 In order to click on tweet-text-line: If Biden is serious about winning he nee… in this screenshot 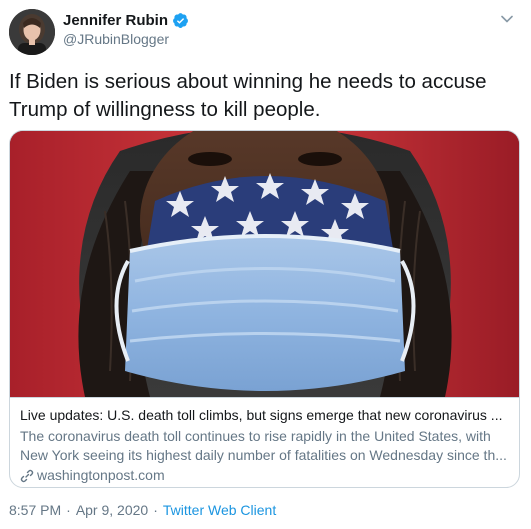, I will do `click(248, 81)`.